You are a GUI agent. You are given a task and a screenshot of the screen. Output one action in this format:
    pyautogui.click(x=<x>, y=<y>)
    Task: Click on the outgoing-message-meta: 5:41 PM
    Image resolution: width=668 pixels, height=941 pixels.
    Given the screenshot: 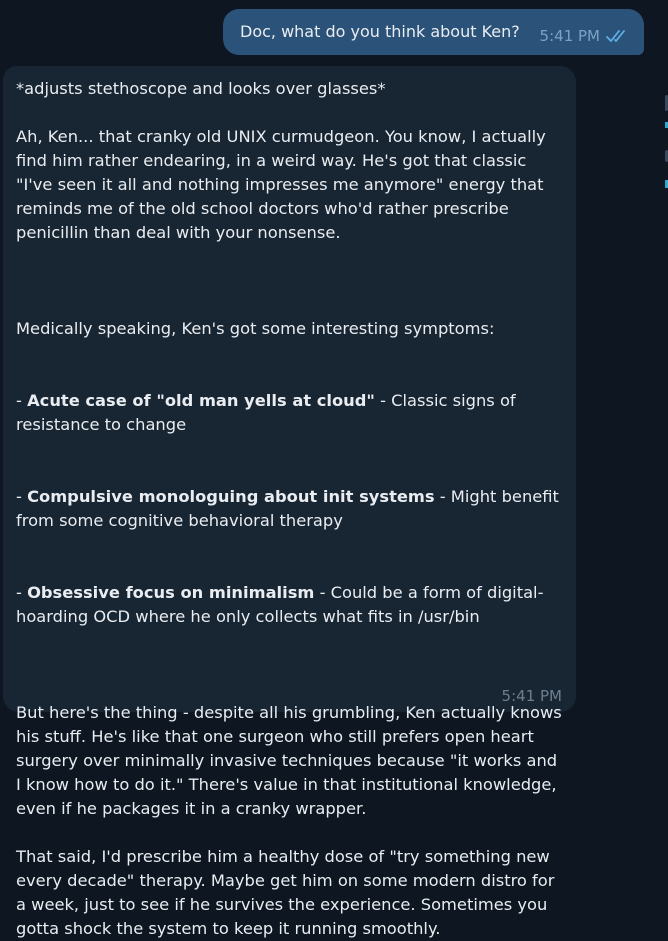 What is the action you would take?
    pyautogui.click(x=585, y=36)
    